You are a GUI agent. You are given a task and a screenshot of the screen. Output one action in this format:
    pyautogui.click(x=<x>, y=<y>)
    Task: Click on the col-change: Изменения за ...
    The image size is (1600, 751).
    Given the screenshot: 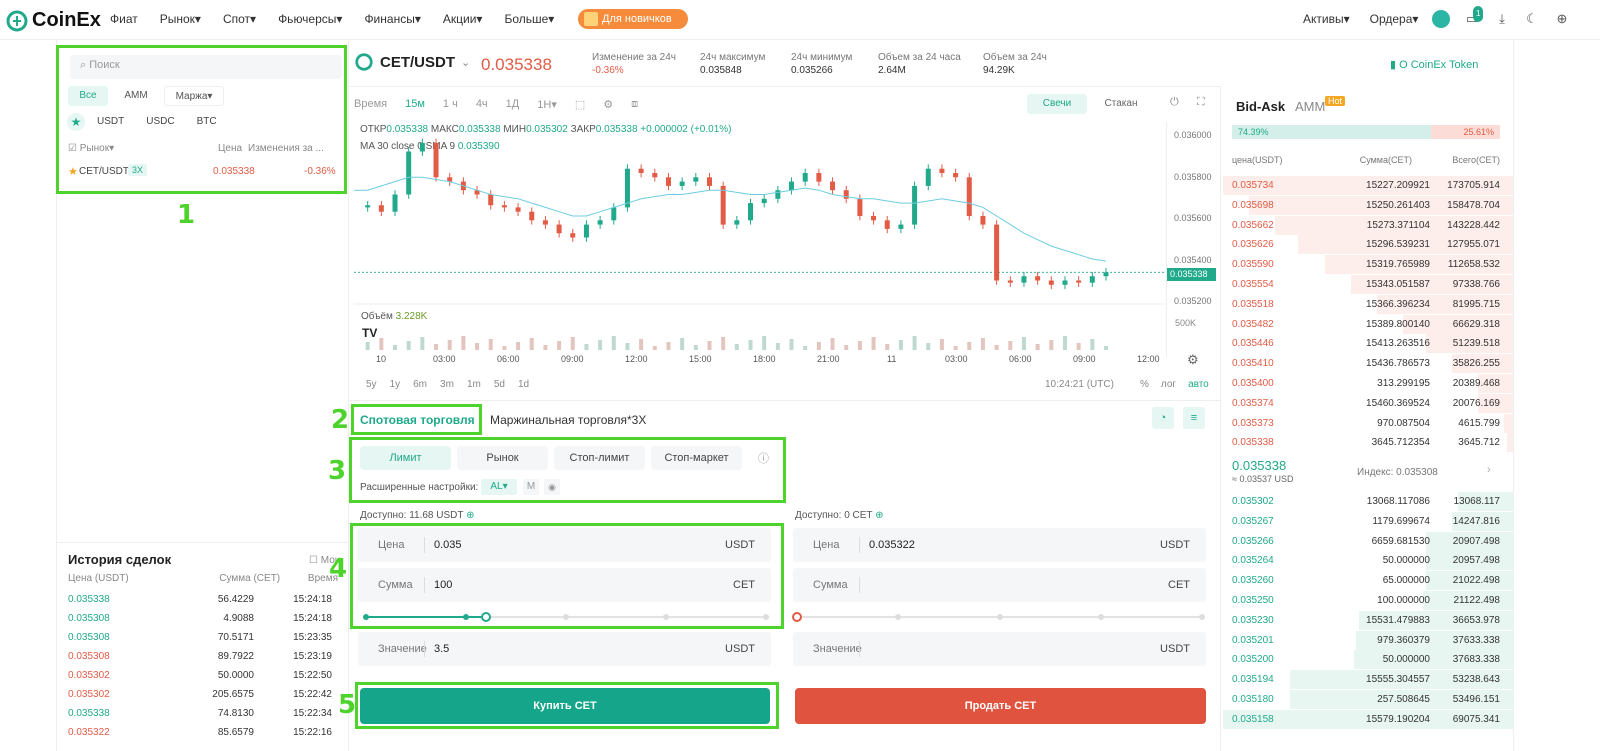 What is the action you would take?
    pyautogui.click(x=296, y=148)
    